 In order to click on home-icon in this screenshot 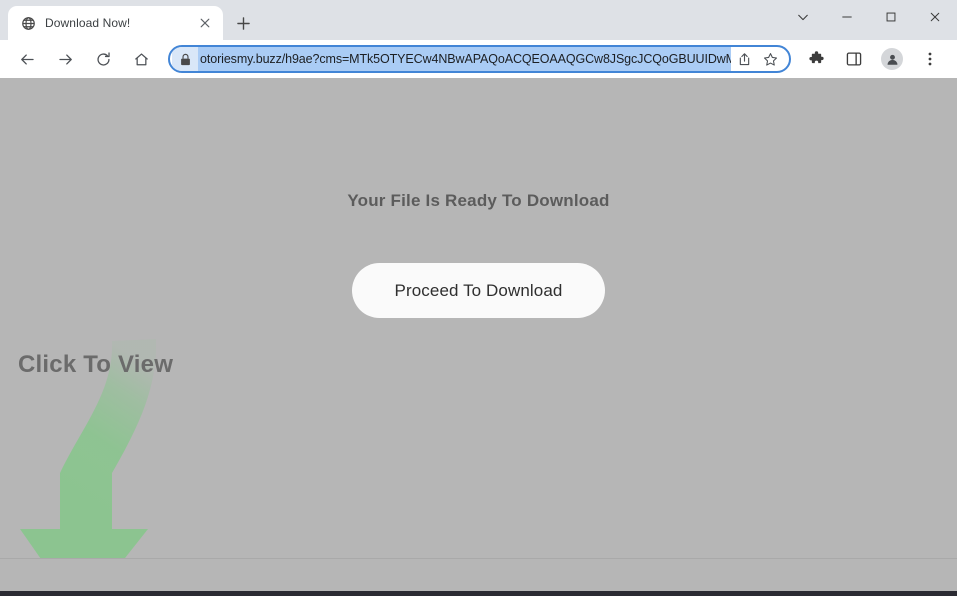, I will do `click(141, 59)`.